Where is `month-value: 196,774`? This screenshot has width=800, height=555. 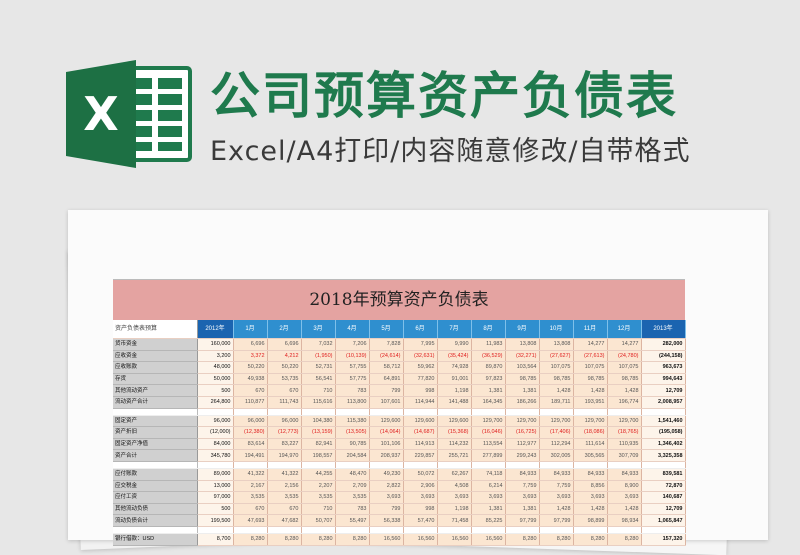
month-value: 196,774 is located at coordinates (624, 402).